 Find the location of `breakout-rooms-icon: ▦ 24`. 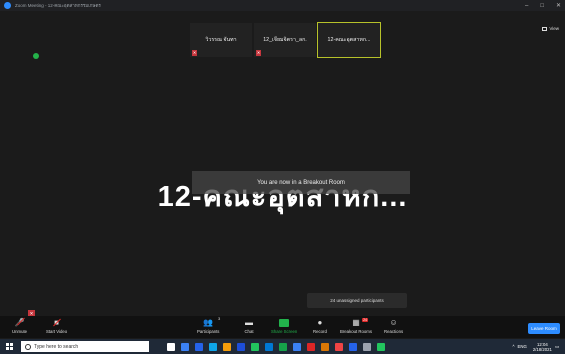

breakout-rooms-icon: ▦ 24 is located at coordinates (360, 322).